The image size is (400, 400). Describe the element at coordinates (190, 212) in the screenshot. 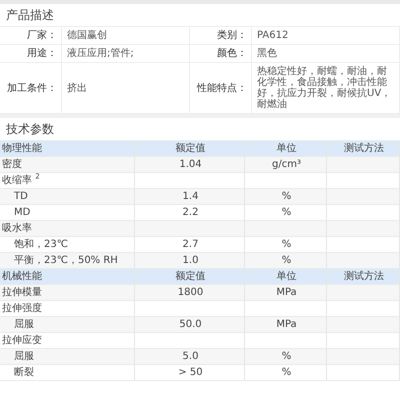

I see `property-value: 2.2` at that location.